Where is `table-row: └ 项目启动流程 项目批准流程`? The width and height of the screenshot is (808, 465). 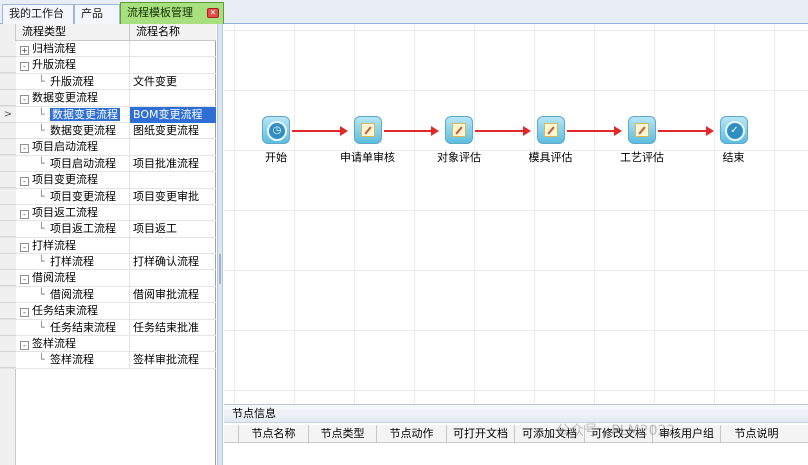 table-row: └ 项目启动流程 项目批准流程 is located at coordinates (108, 164).